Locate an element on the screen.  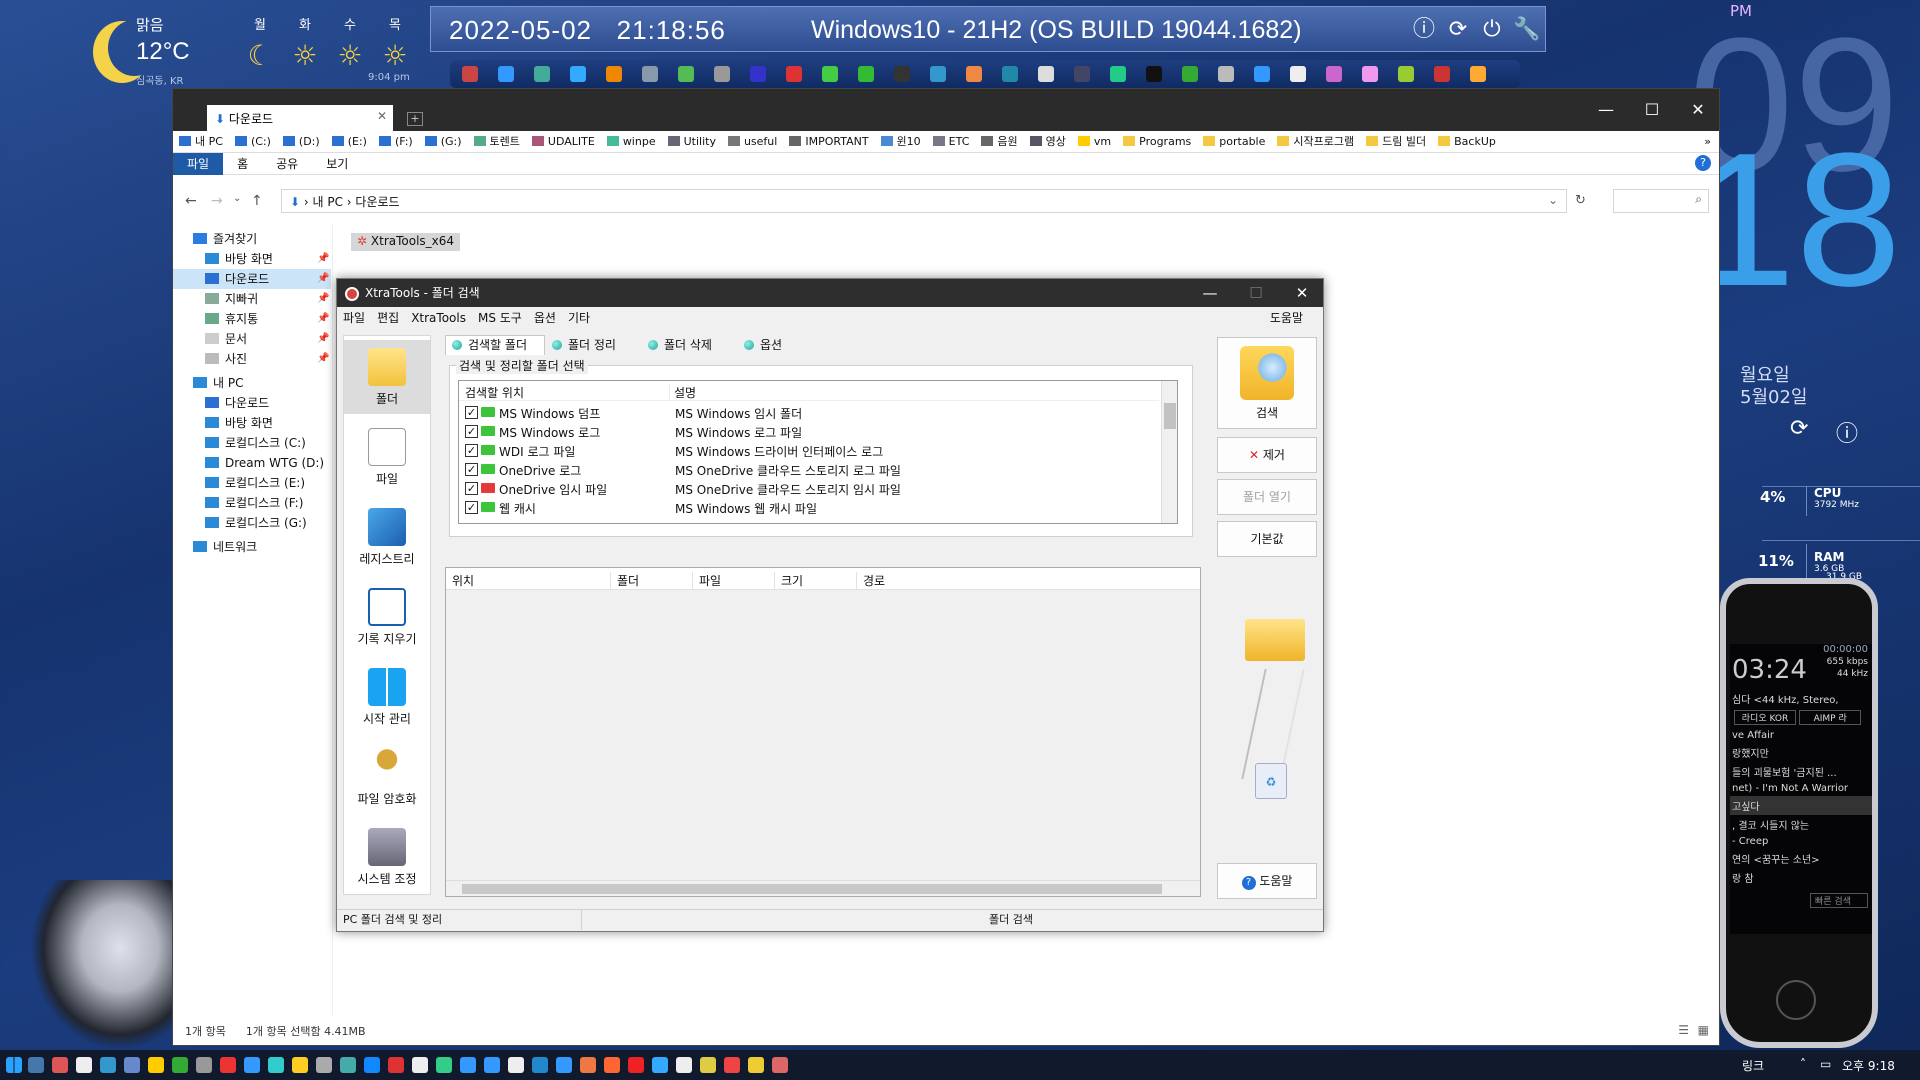
bookmark-item: portable is located at coordinates (1234, 141).